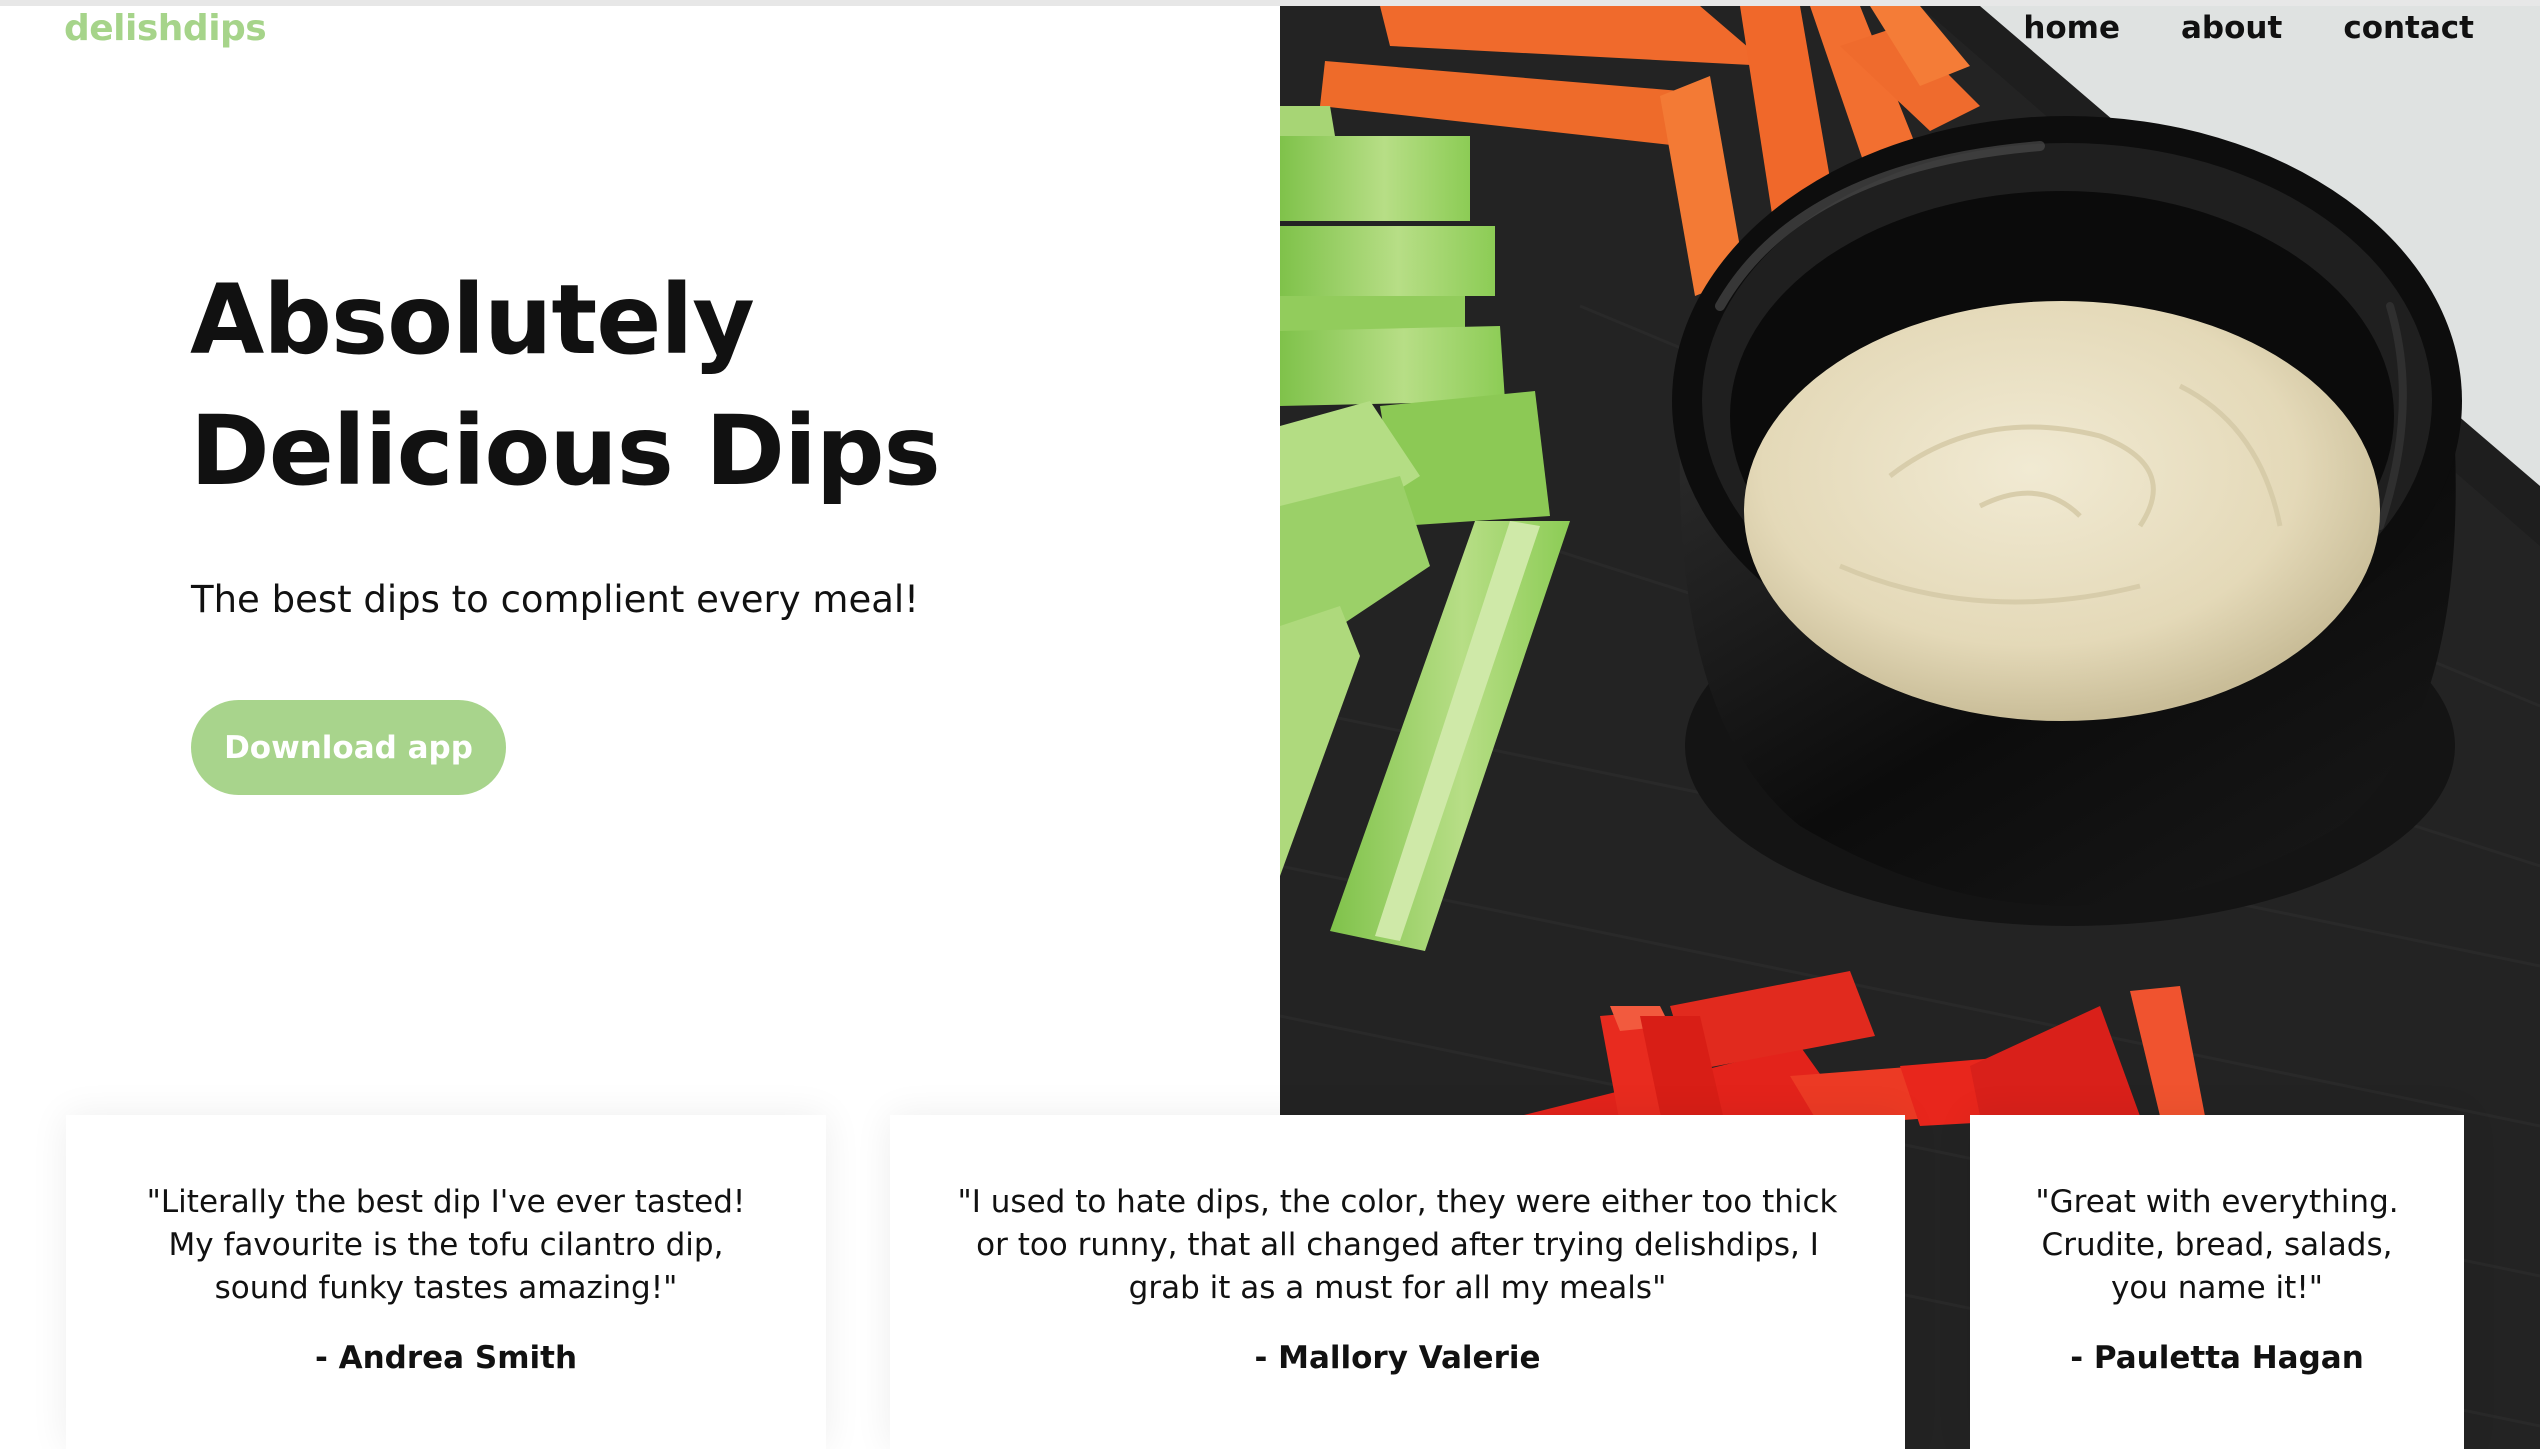  I want to click on testimonial-author: - Pauletta Hagan, so click(2217, 1358).